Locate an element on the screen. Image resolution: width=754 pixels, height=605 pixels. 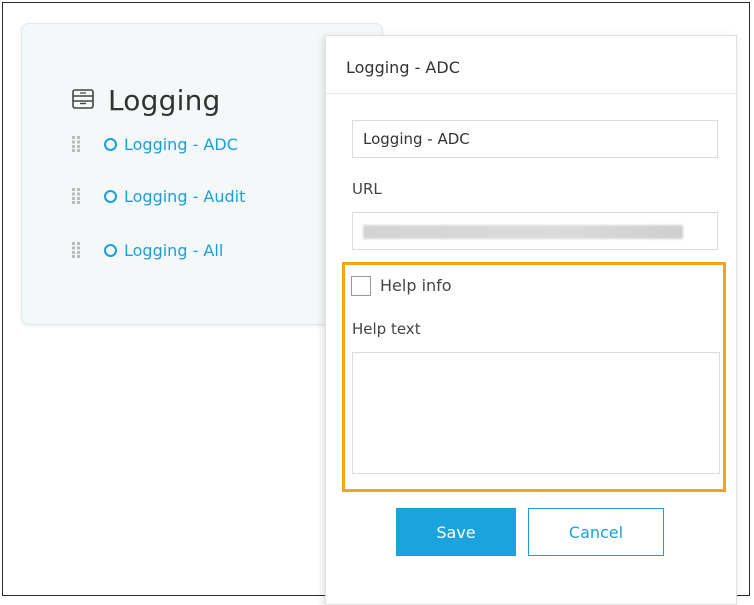
nav-item-label: Logging - All is located at coordinates (173, 250).